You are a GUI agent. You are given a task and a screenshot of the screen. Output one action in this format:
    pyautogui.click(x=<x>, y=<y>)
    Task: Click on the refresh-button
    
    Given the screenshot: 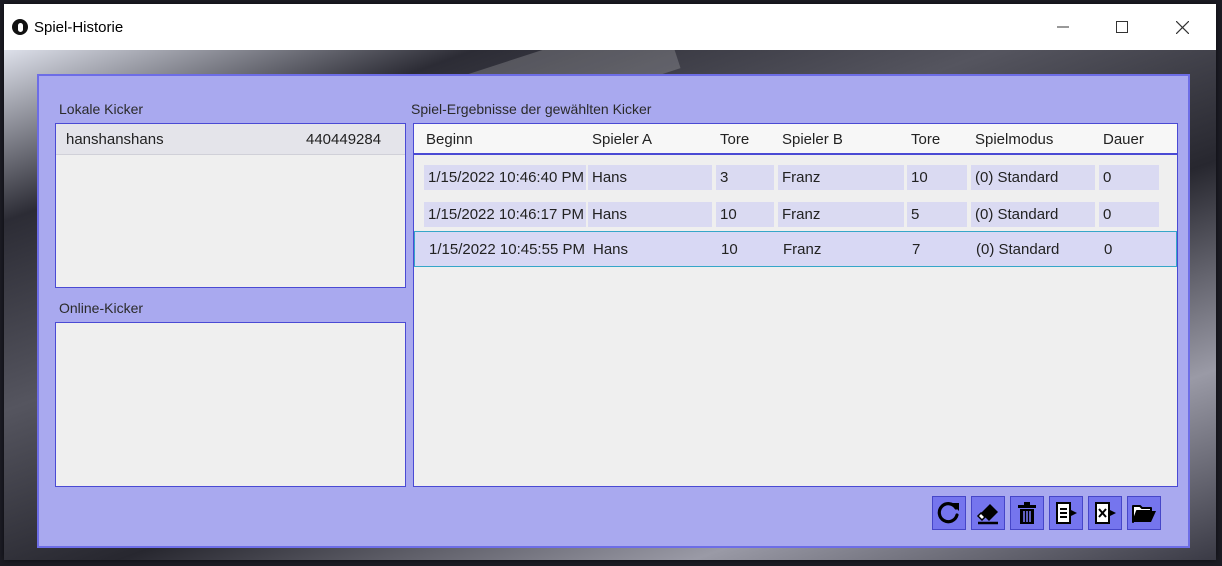 What is the action you would take?
    pyautogui.click(x=949, y=513)
    